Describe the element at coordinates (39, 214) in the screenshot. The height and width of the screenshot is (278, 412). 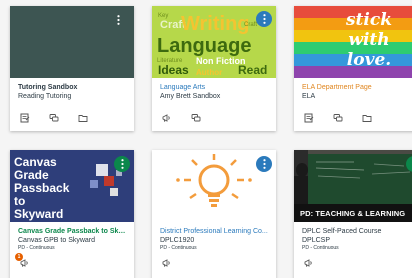
I see `hero-text-line: Skyward` at that location.